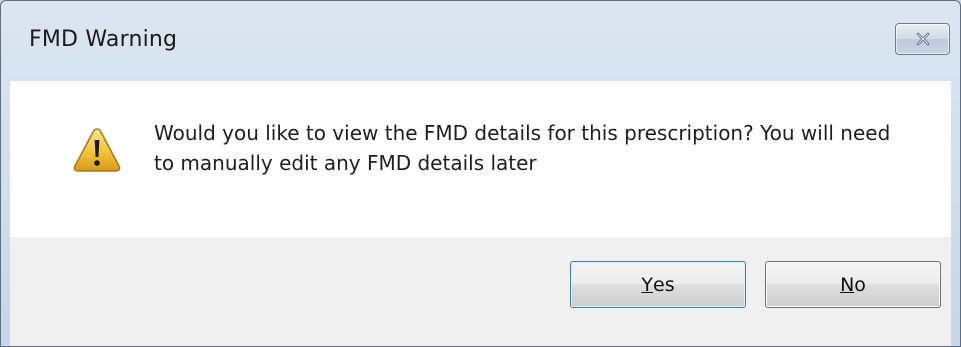 This screenshot has width=961, height=347. I want to click on yes-label-rest: es, so click(664, 284).